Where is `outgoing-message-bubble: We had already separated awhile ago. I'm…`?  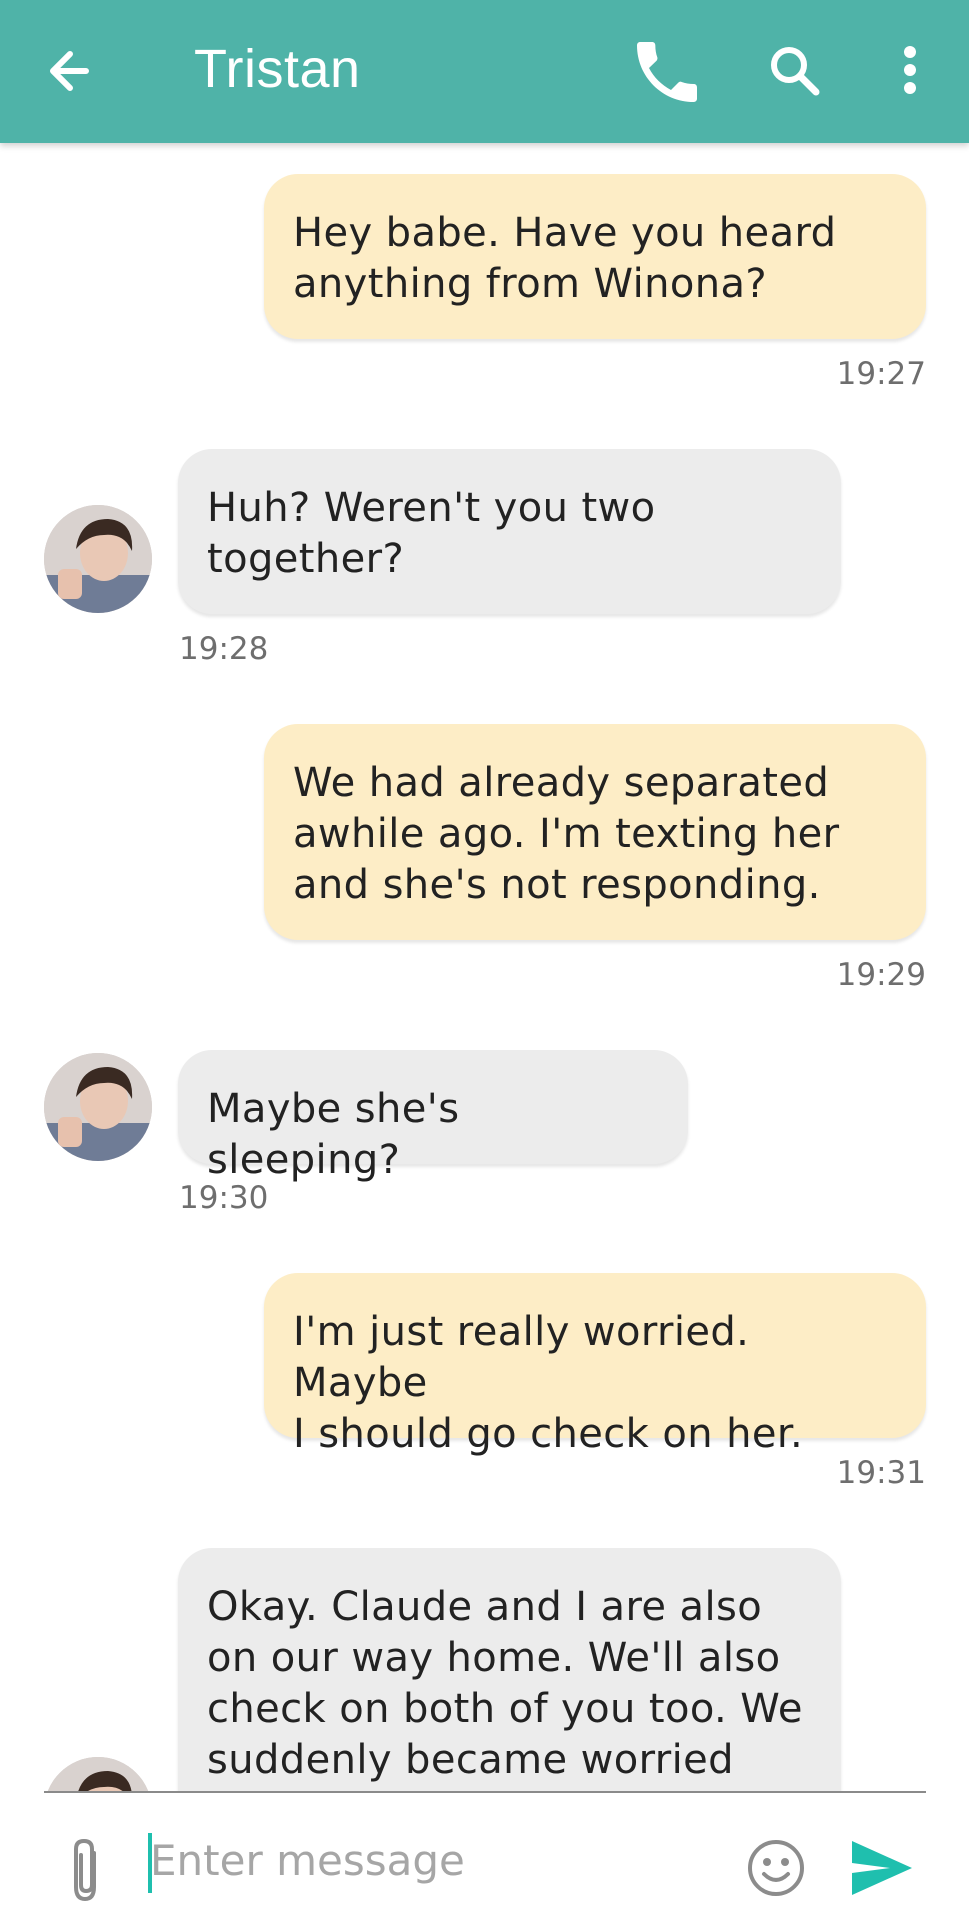
outgoing-message-bubble: We had already separated awhile ago. I'm… is located at coordinates (595, 832).